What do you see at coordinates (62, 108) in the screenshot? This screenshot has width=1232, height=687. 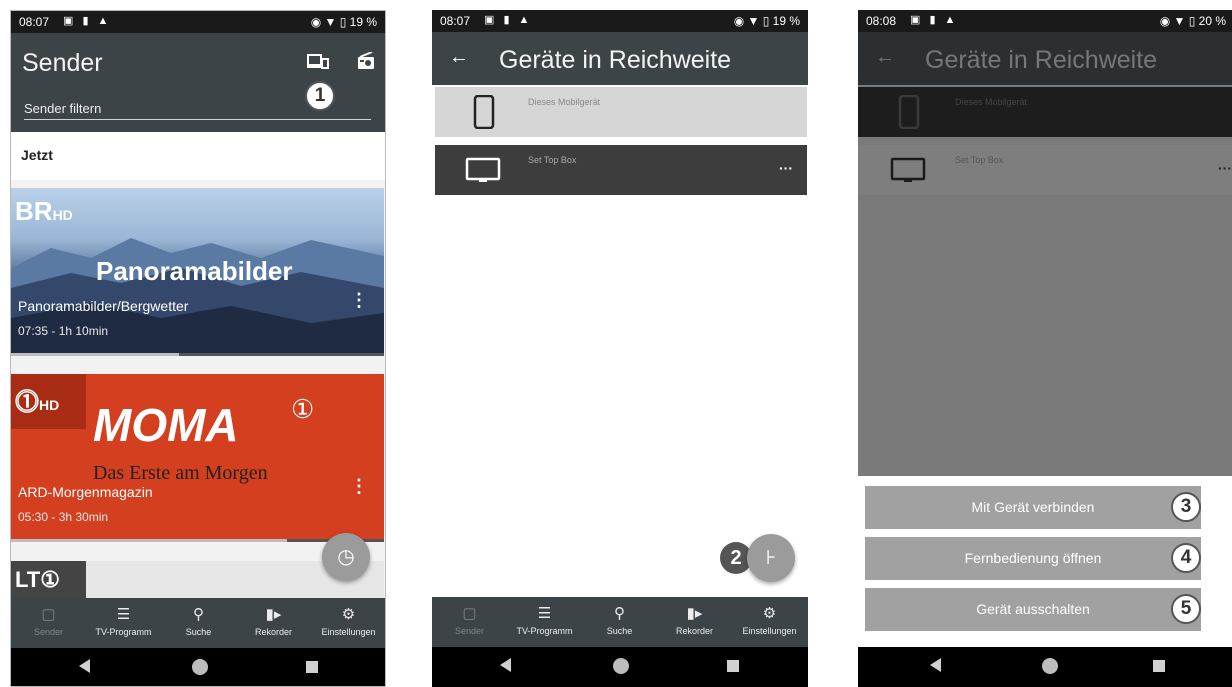 I see `sender-filter-input: Sender filtern` at bounding box center [62, 108].